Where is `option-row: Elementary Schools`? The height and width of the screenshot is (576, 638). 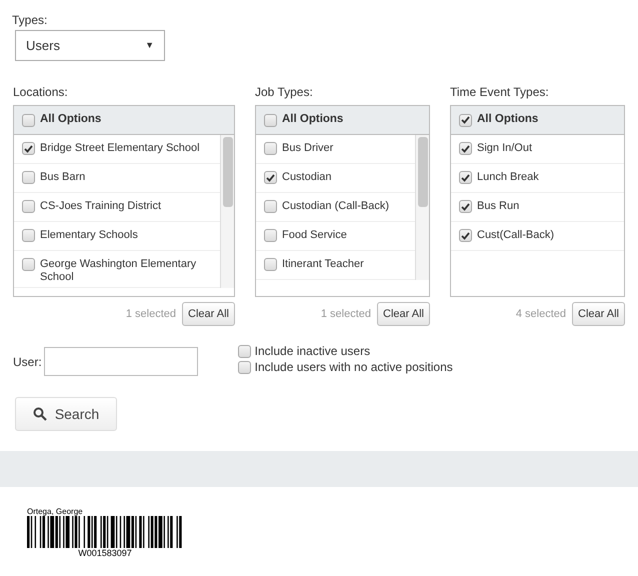
option-row: Elementary Schools is located at coordinates (117, 236).